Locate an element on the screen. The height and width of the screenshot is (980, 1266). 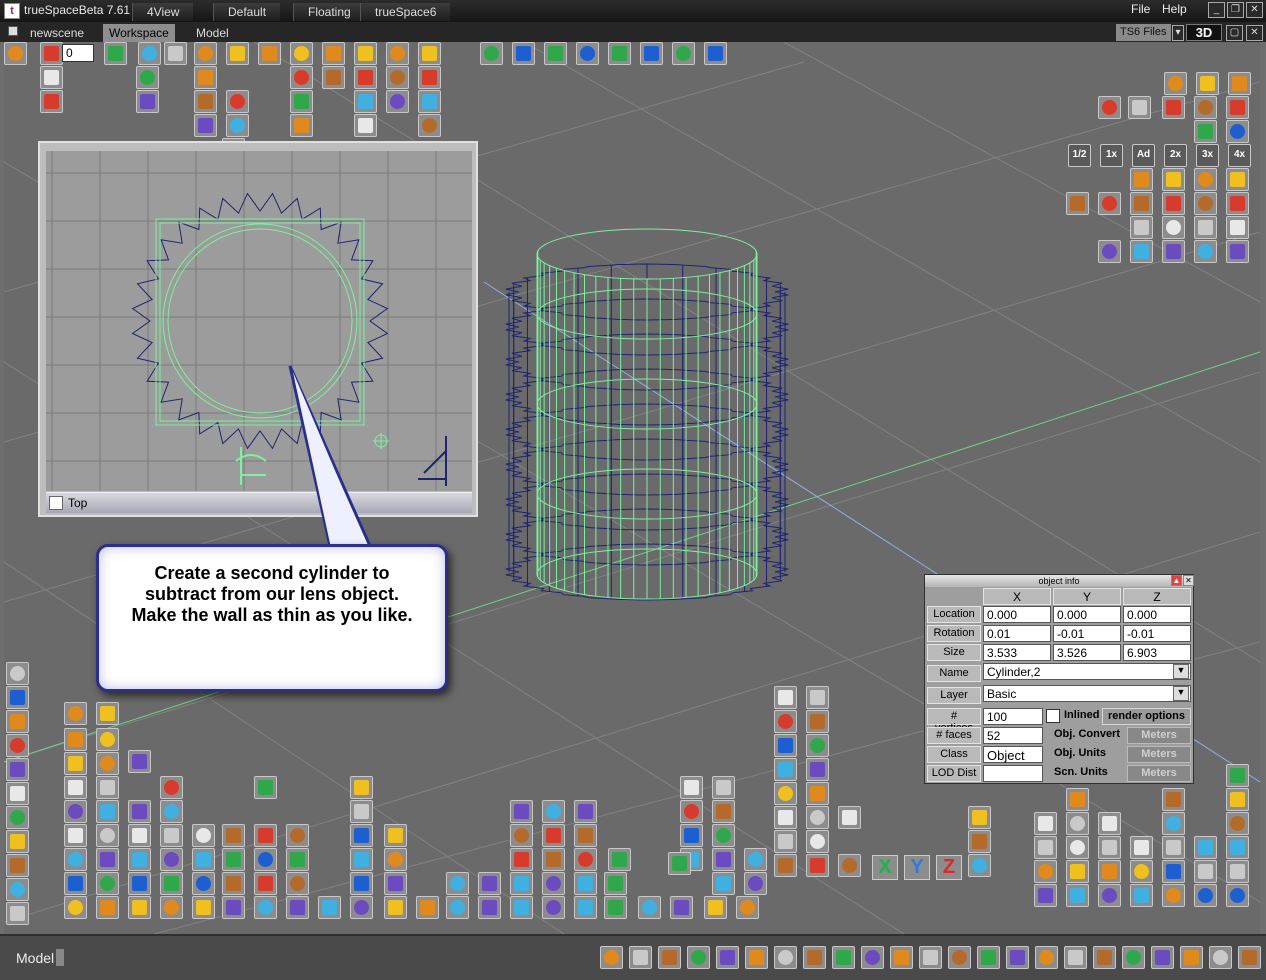
lod-field is located at coordinates (1013, 773).